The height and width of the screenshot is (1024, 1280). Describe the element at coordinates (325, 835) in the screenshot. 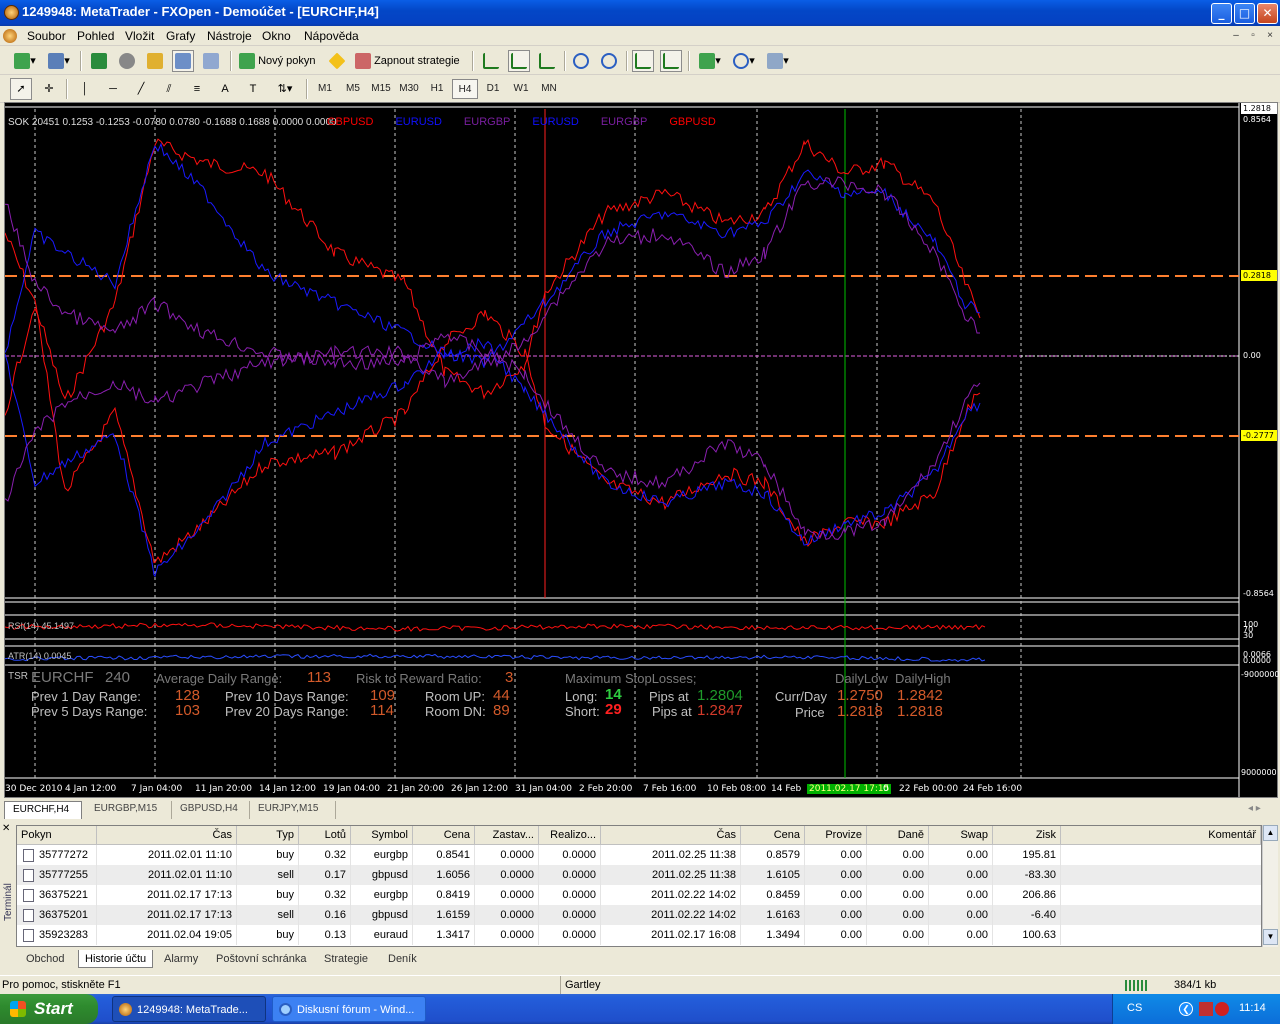

I see `column-header: Lotů` at that location.